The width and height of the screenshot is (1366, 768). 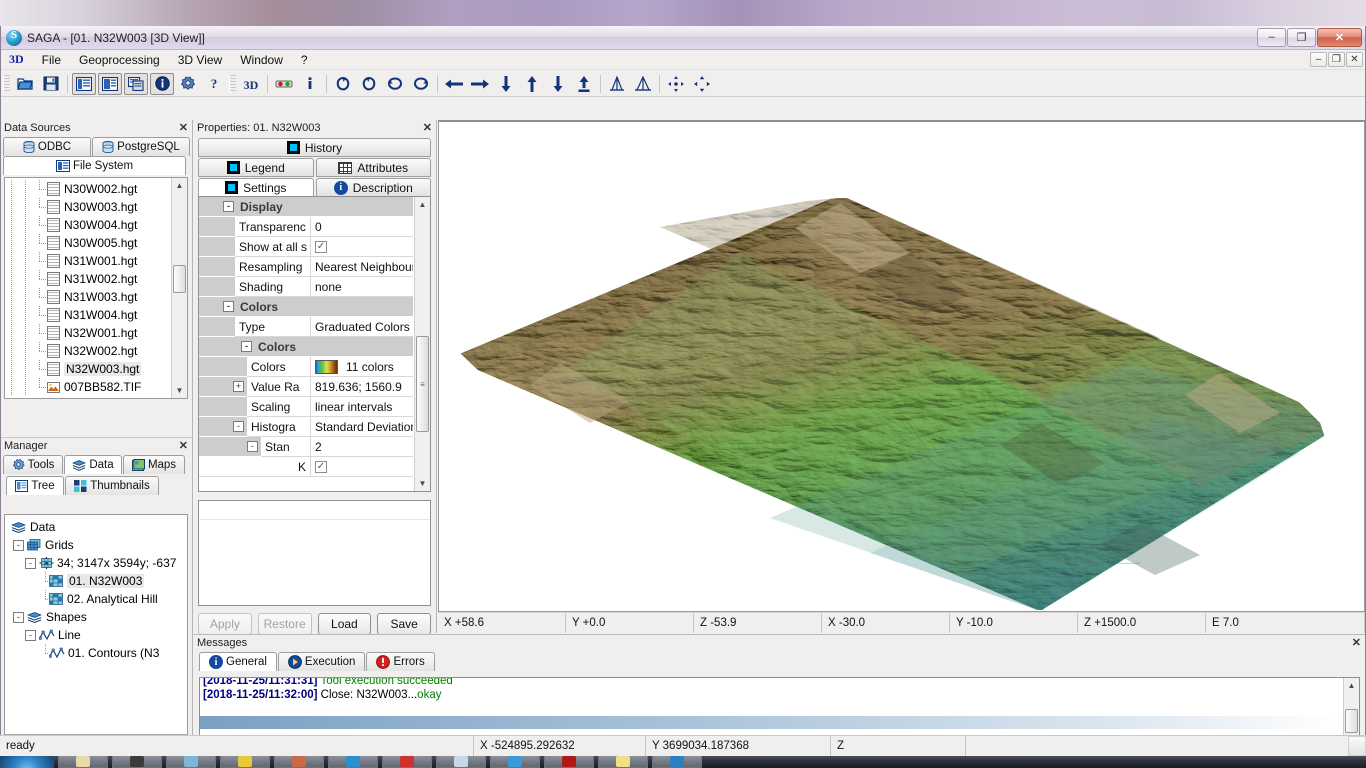 I want to click on property-value: 0, so click(x=362, y=227).